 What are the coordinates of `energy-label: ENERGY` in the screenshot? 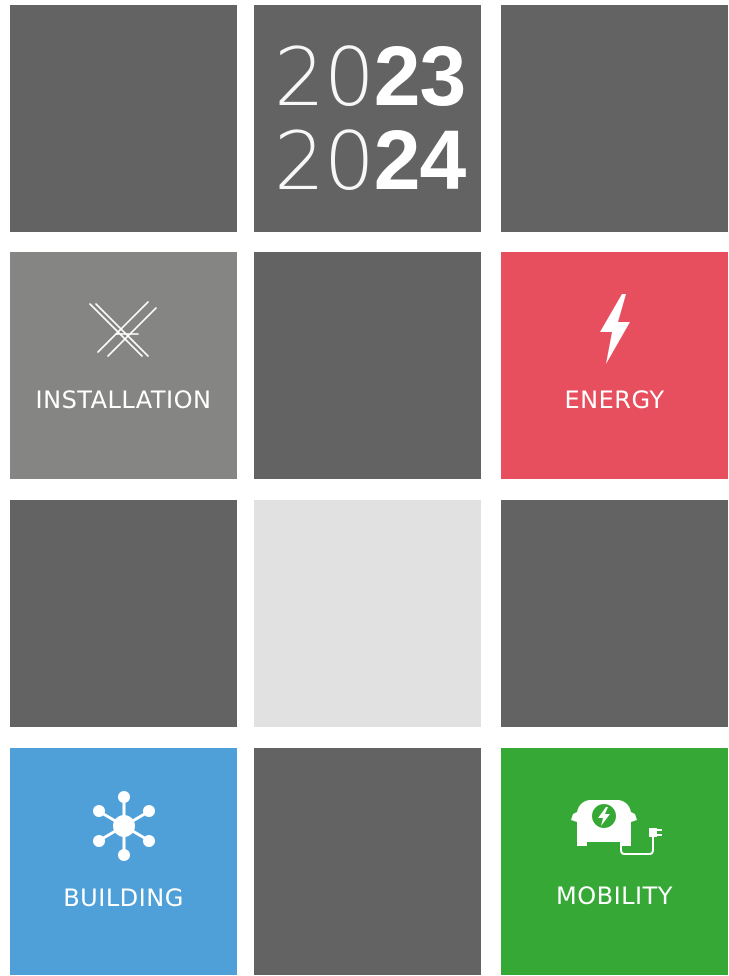 It's located at (614, 400).